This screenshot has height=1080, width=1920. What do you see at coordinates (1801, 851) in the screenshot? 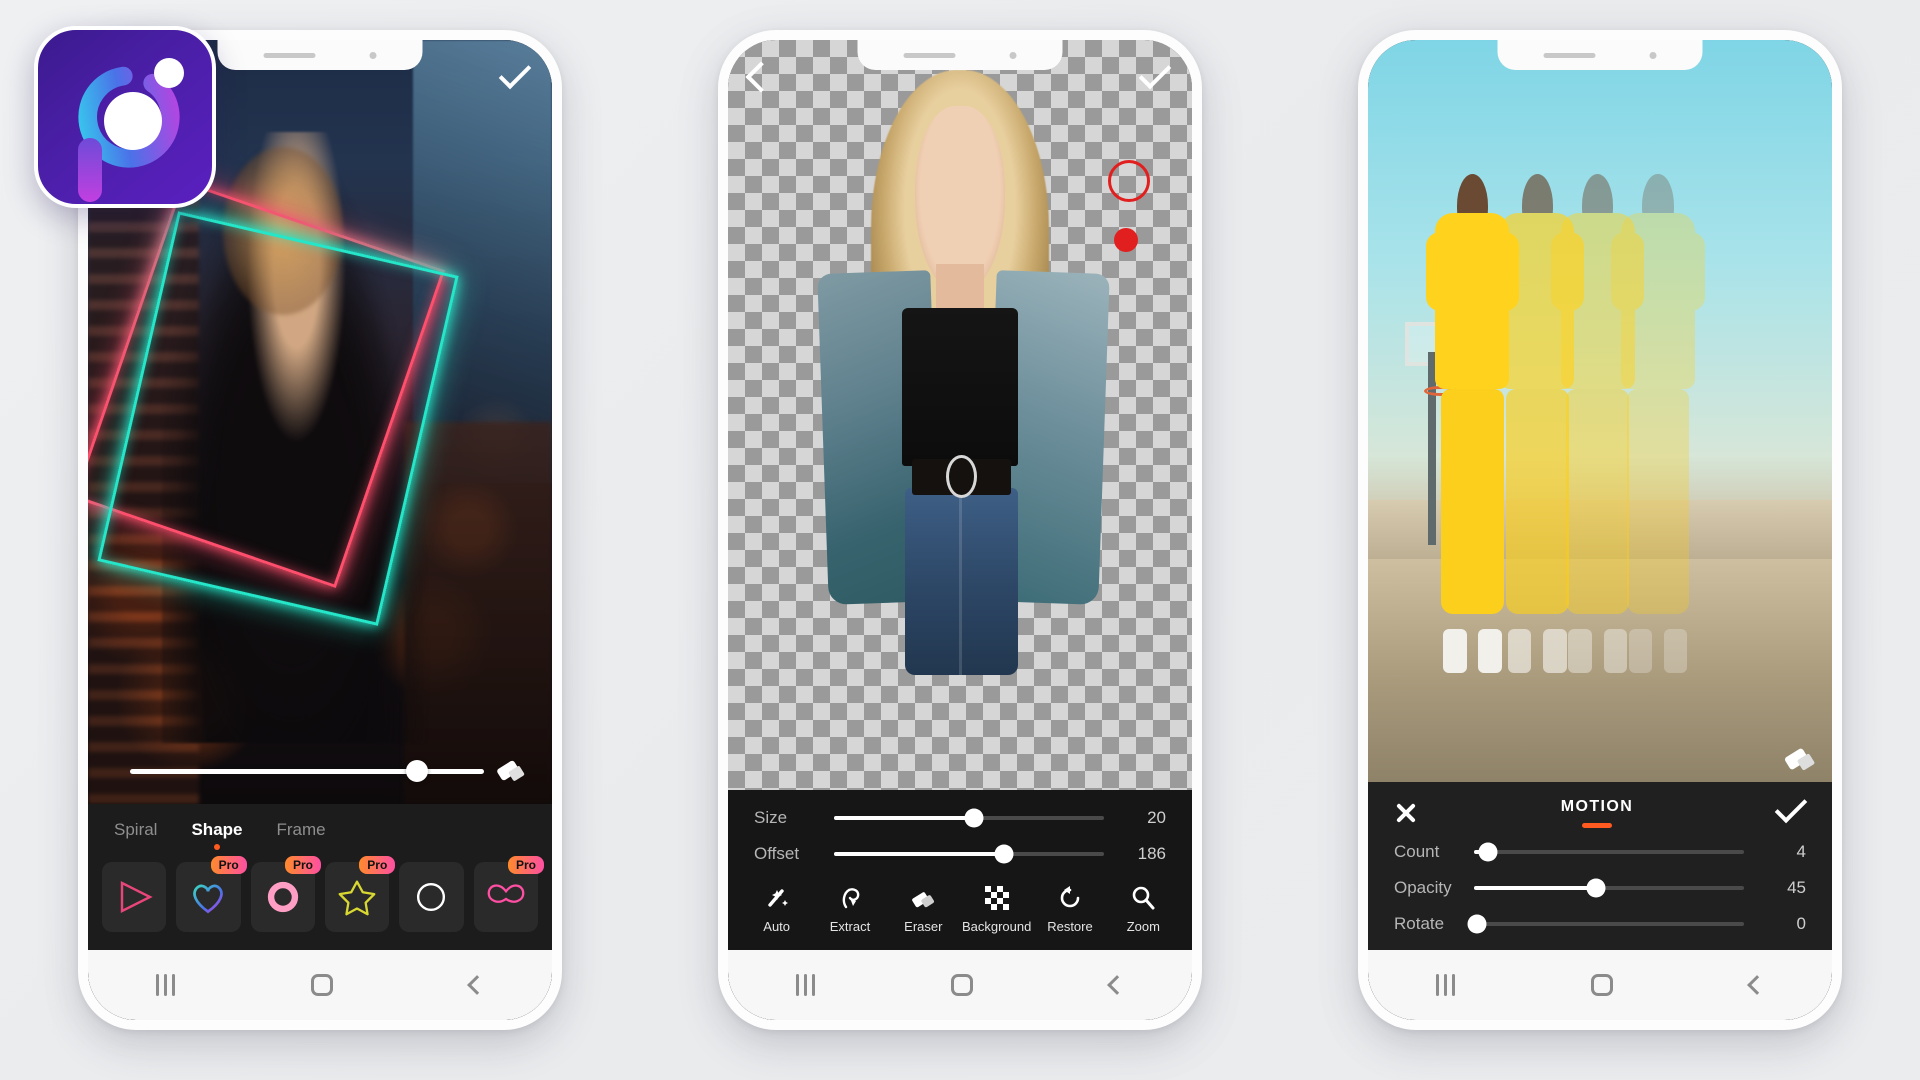
I see `slider-value-count: 4` at bounding box center [1801, 851].